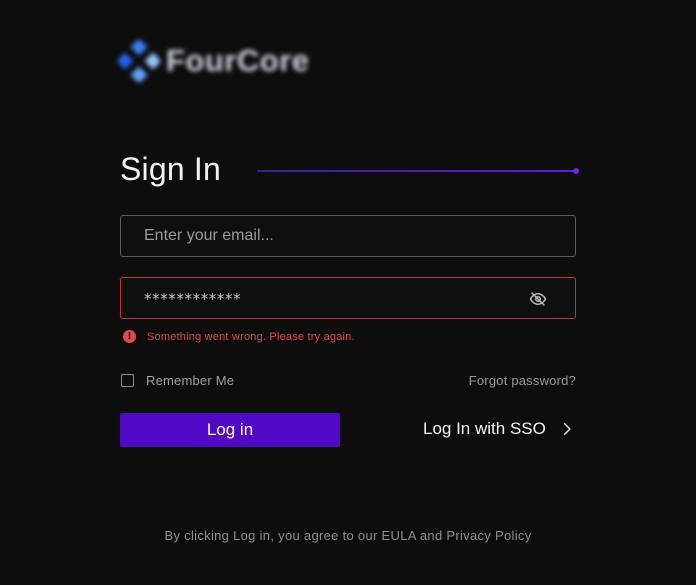 The width and height of the screenshot is (696, 585). Describe the element at coordinates (127, 380) in the screenshot. I see `remember-me-checkbox` at that location.